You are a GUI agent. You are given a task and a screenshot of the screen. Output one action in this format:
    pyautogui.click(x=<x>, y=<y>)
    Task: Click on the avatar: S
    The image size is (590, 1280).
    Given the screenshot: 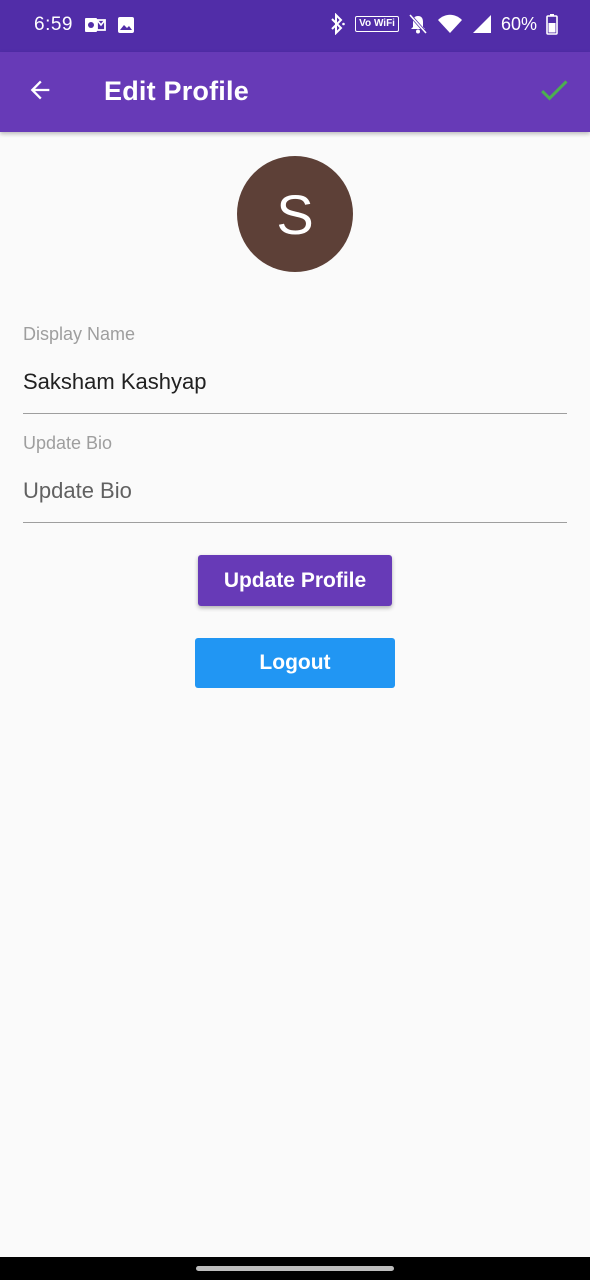 What is the action you would take?
    pyautogui.click(x=295, y=214)
    